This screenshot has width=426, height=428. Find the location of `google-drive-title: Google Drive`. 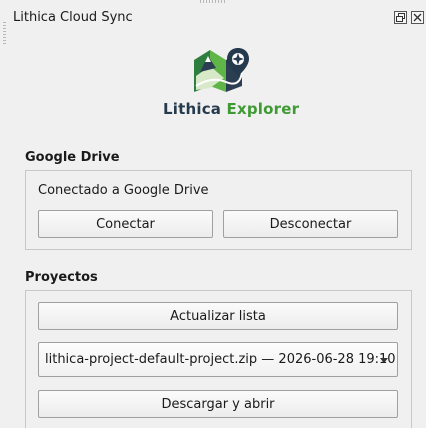

google-drive-title: Google Drive is located at coordinates (72, 157).